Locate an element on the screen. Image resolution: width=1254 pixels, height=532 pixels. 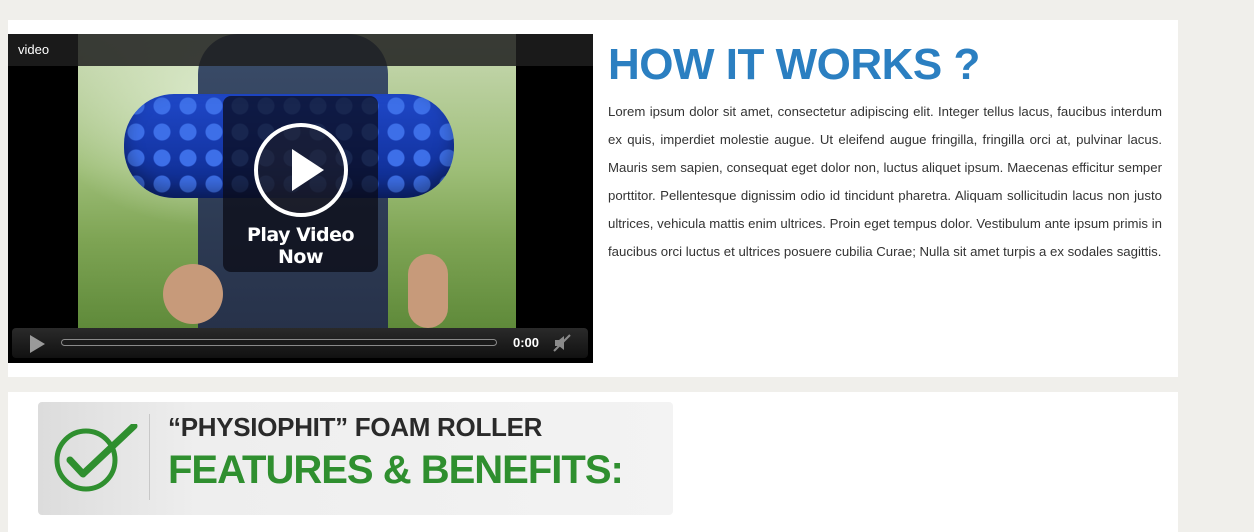
banner-divider is located at coordinates (149, 457).